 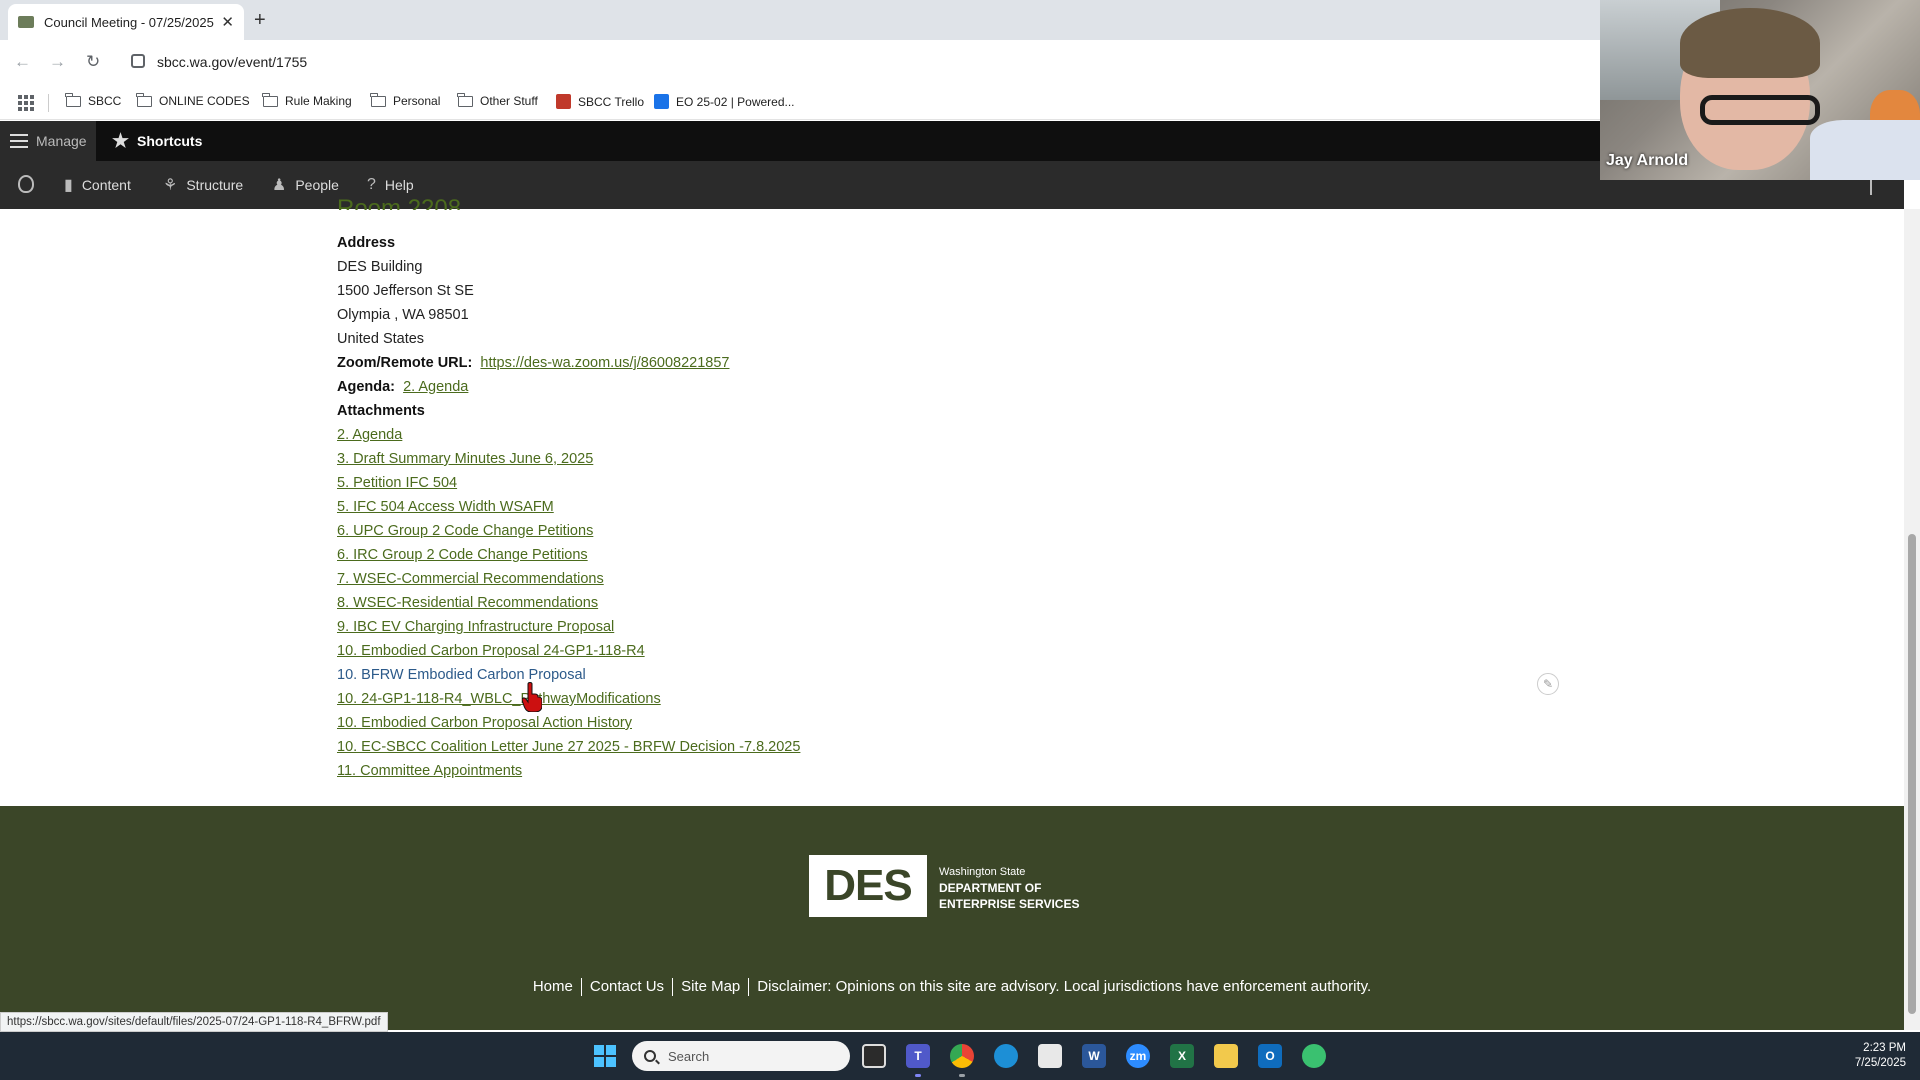 I want to click on logo-dept-line: ENTERPRISE SERVICES, so click(x=1009, y=904).